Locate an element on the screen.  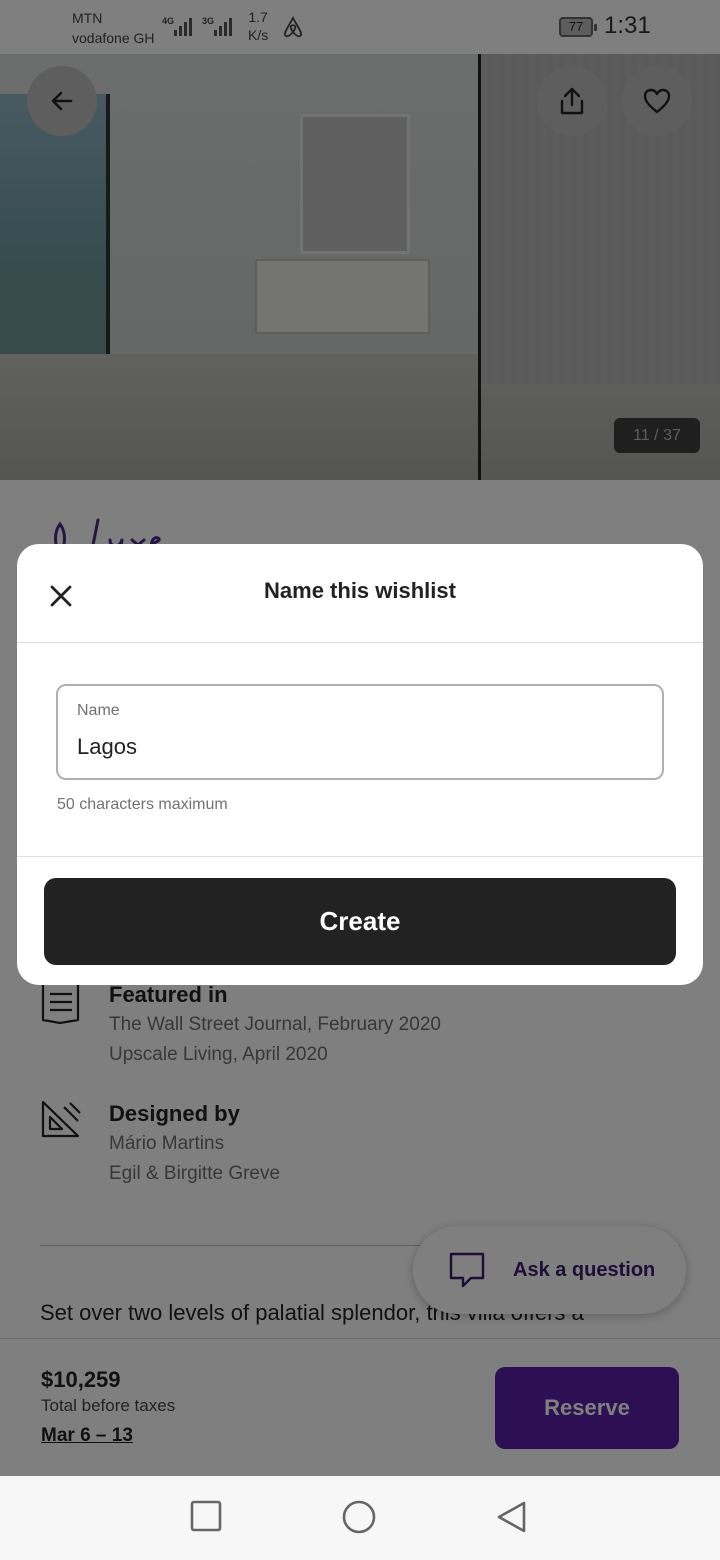
wishlist-name-field: Name is located at coordinates (360, 732).